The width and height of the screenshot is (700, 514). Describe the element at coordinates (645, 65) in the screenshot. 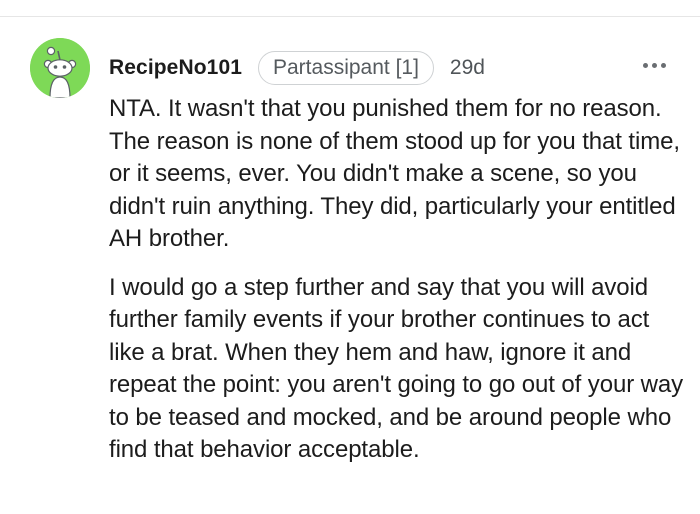

I see `more-horizontal-icon` at that location.